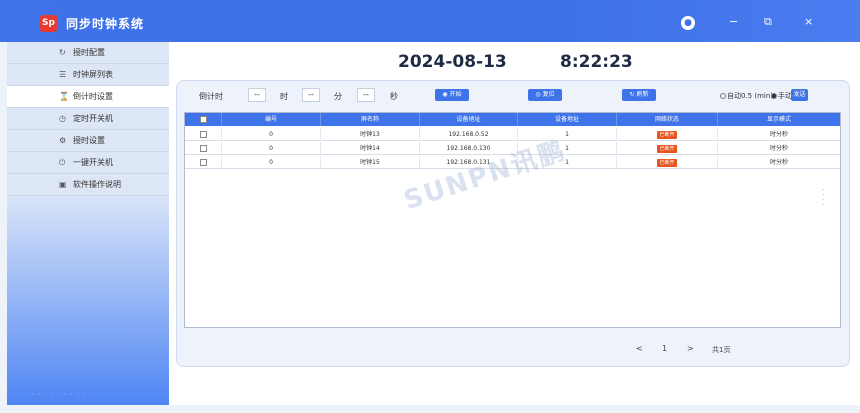 This screenshot has width=860, height=413. Describe the element at coordinates (723, 96) in the screenshot. I see `radio-off-icon` at that location.